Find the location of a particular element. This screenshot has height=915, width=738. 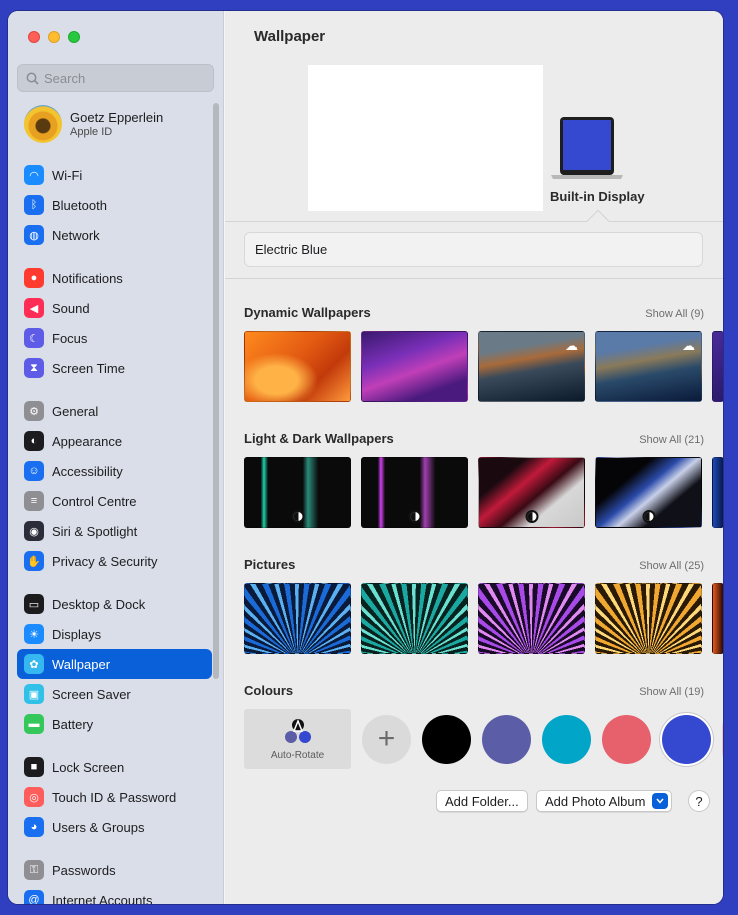

sidebar-item-control-centre: ≡ Control Centre is located at coordinates (114, 501).